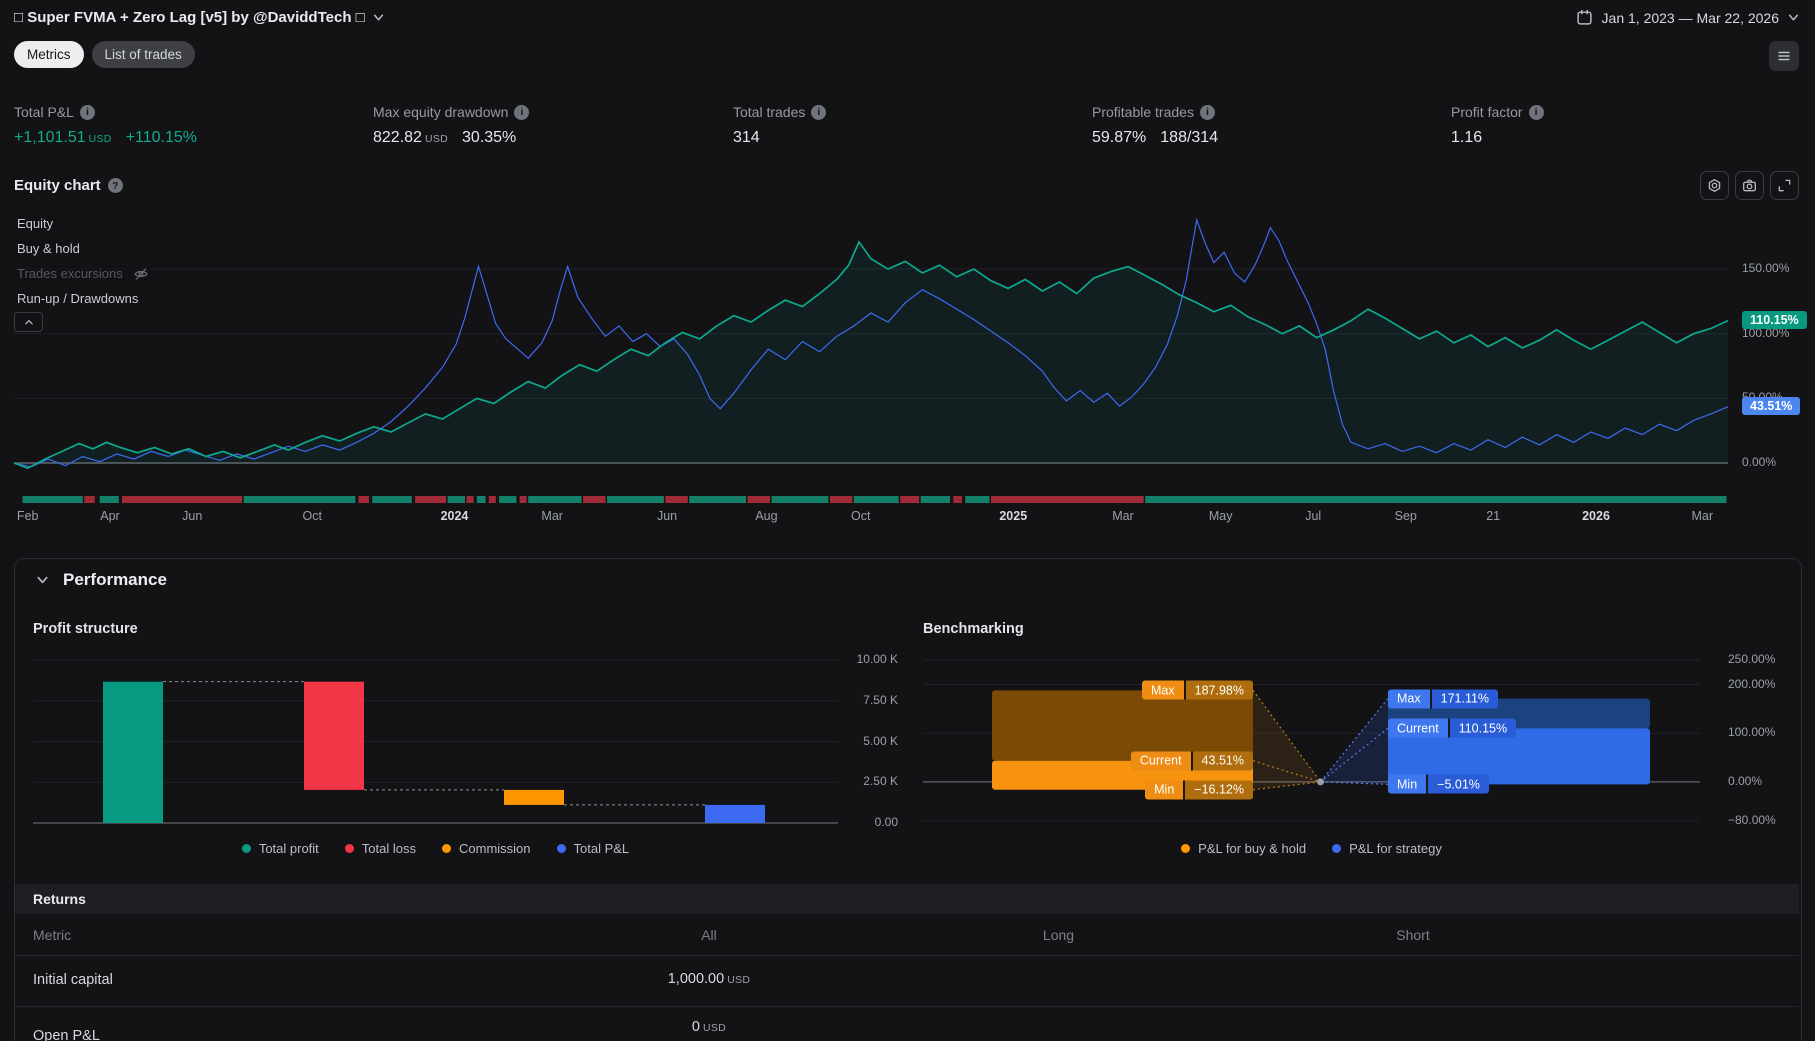 The width and height of the screenshot is (1815, 1041). I want to click on metric-profitable-trades: Profitable trades i 59.87% 188/314, so click(1155, 125).